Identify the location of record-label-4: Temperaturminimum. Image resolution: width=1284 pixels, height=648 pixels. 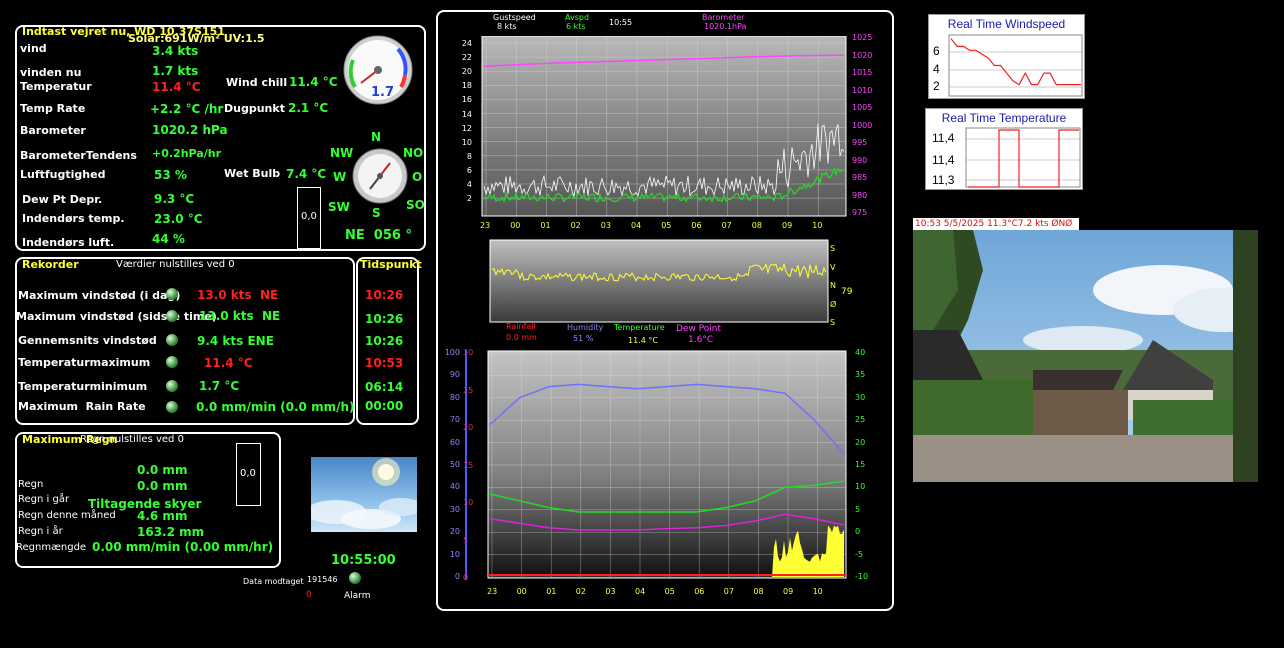
(83, 386).